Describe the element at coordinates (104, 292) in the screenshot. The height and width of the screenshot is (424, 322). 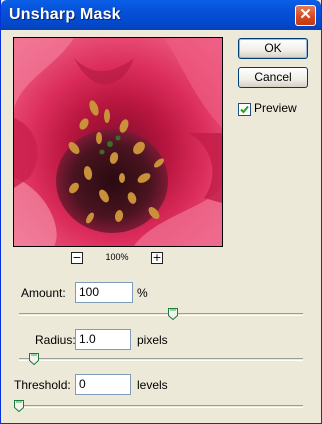
I see `amount-input: 100` at that location.